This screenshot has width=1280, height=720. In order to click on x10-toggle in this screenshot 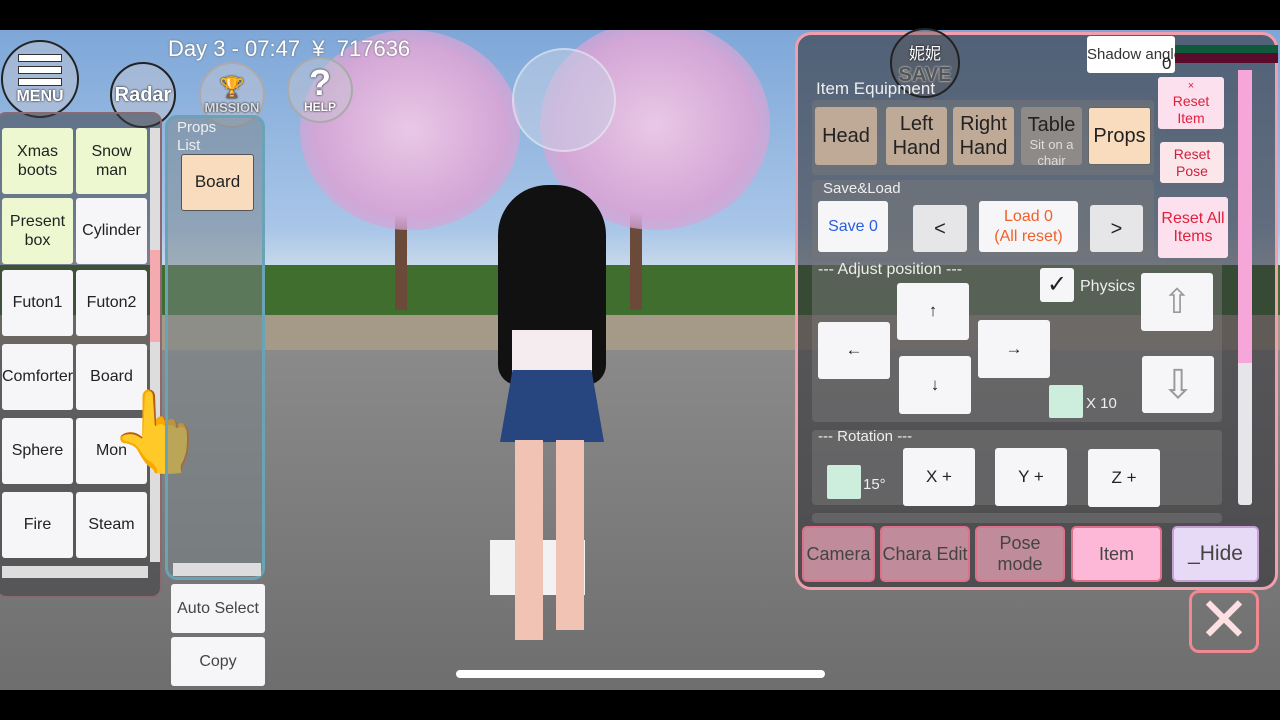, I will do `click(1066, 401)`.